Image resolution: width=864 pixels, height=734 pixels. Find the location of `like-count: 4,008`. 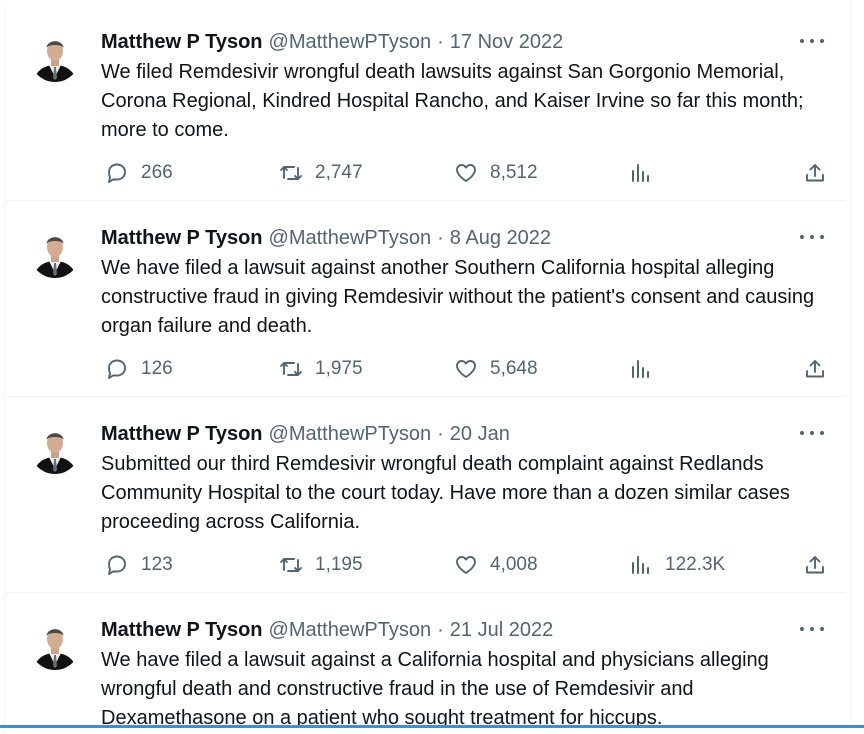

like-count: 4,008 is located at coordinates (514, 564).